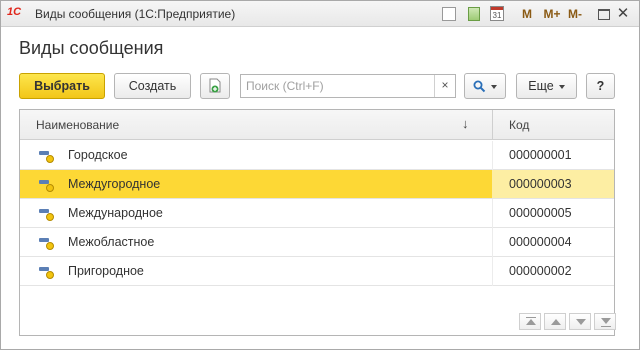 The image size is (640, 350). What do you see at coordinates (606, 326) in the screenshot?
I see `last-bar-icon` at bounding box center [606, 326].